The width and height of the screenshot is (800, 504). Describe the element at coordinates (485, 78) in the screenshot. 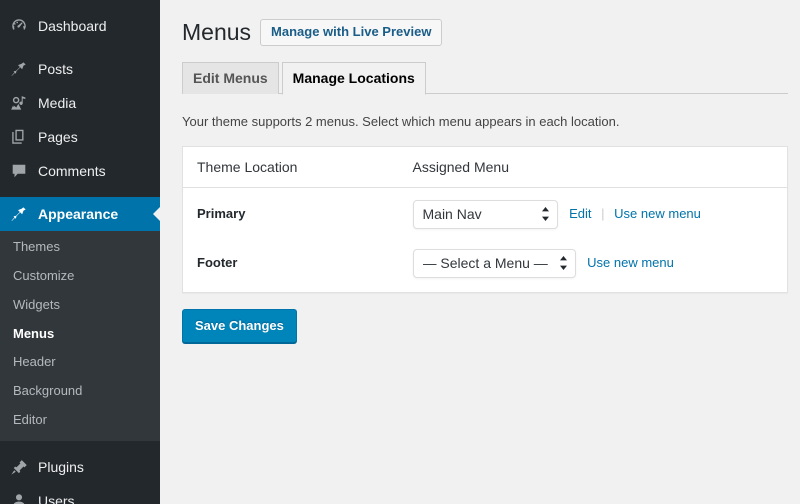

I see `tab-bar: Edit Menus Manage Locations` at that location.